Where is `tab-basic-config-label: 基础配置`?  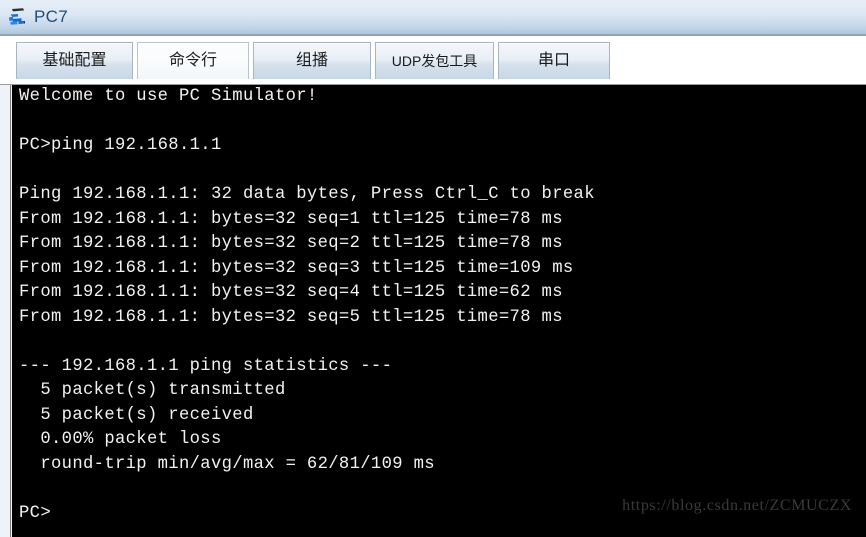 tab-basic-config-label: 基础配置 is located at coordinates (74, 60).